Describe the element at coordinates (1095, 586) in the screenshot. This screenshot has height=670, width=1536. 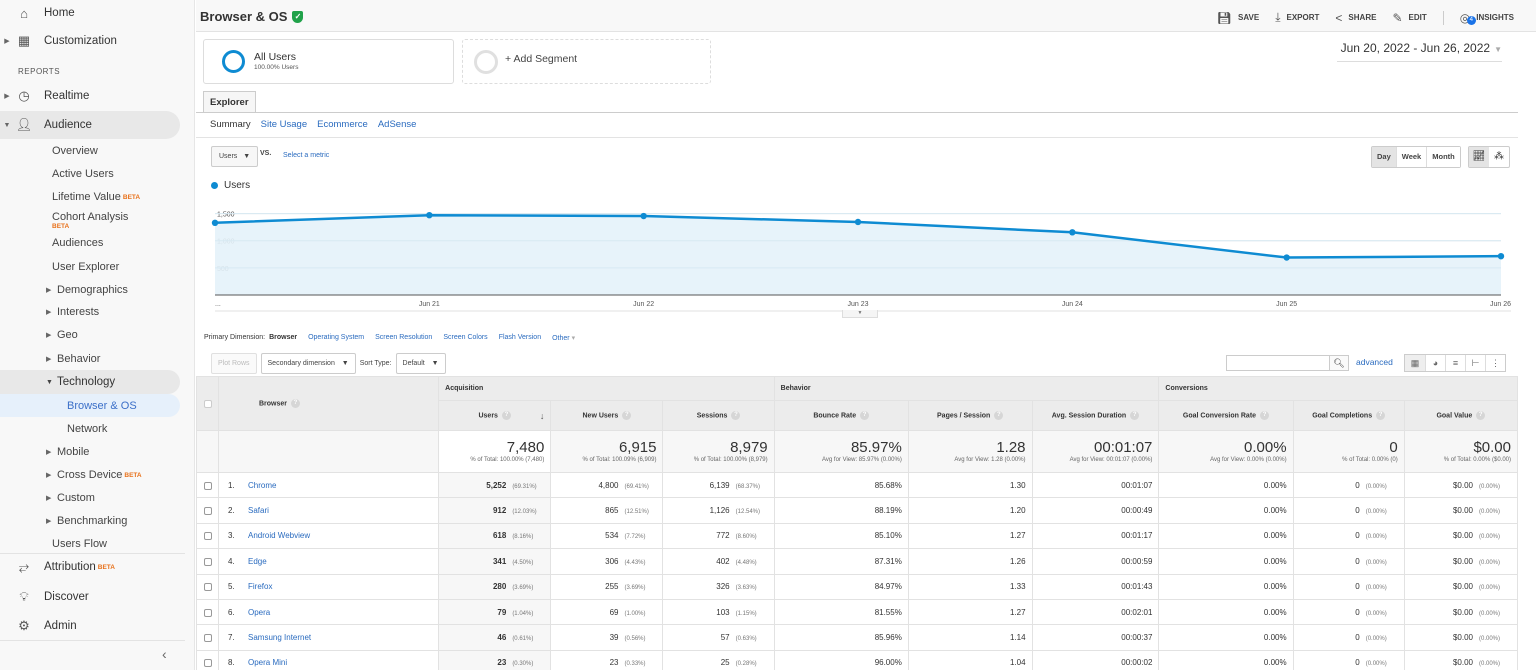
I see `avg-session-duration-cell: 00:01:43` at that location.